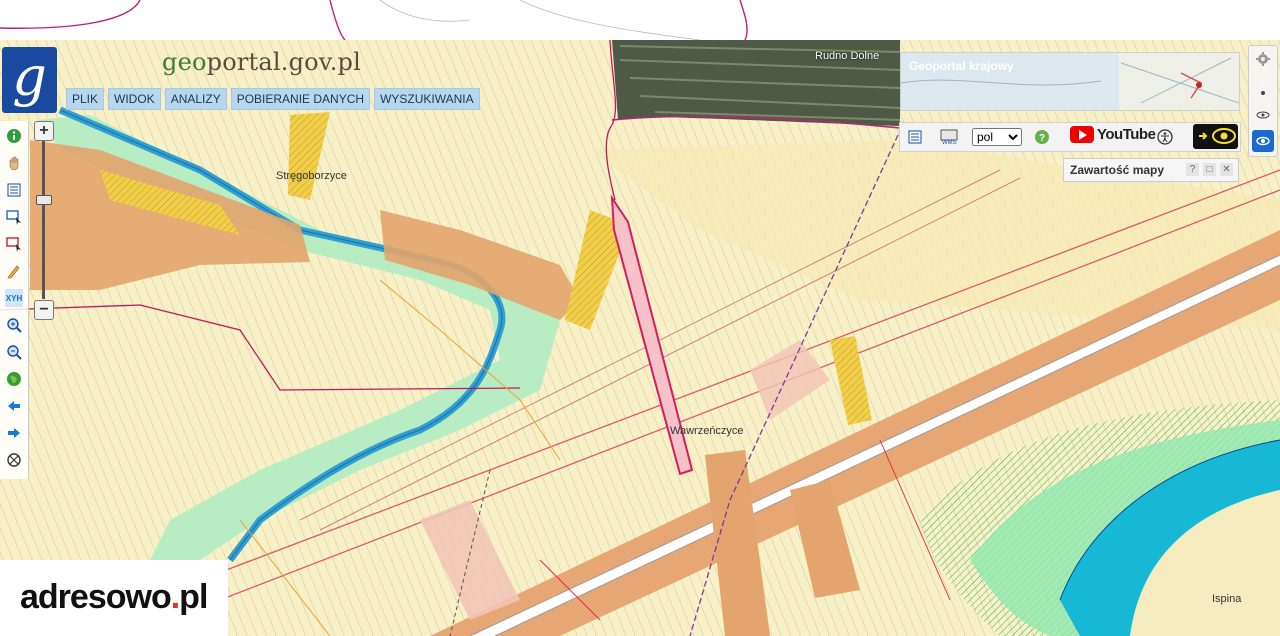 This screenshot has height=636, width=1280. Describe the element at coordinates (300, 99) in the screenshot. I see `menu-pobieranie-danych: POBIERANIE DANYCH` at that location.